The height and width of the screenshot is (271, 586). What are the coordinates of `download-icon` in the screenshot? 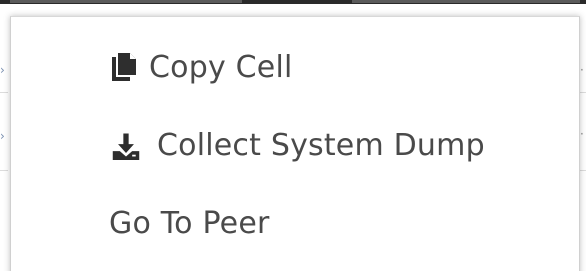 It's located at (126, 145).